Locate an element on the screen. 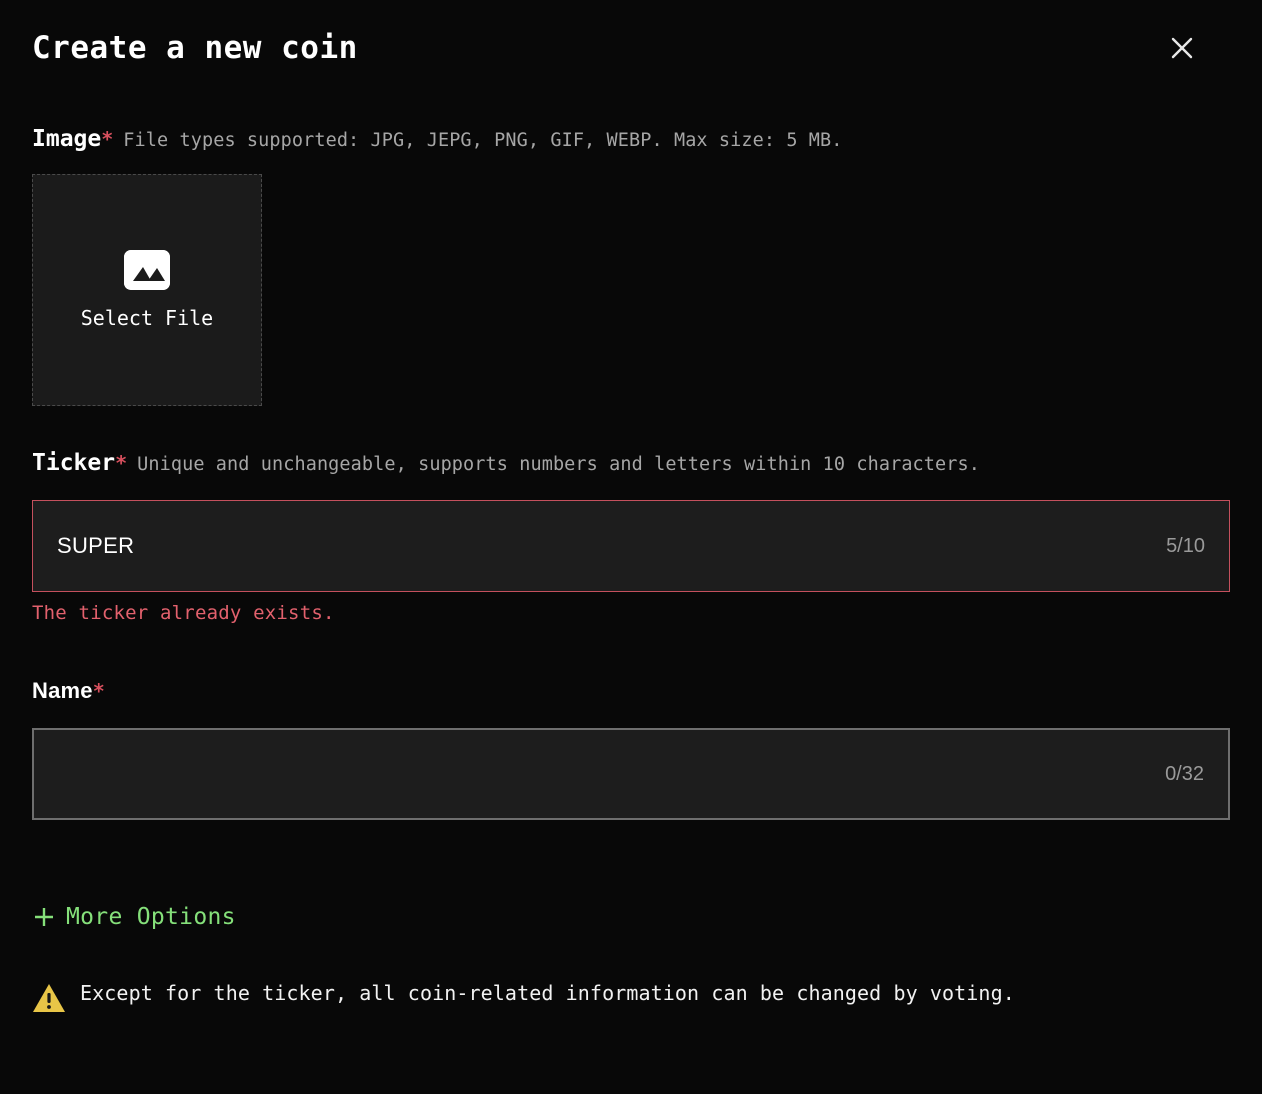  ticker-input is located at coordinates (600, 546).